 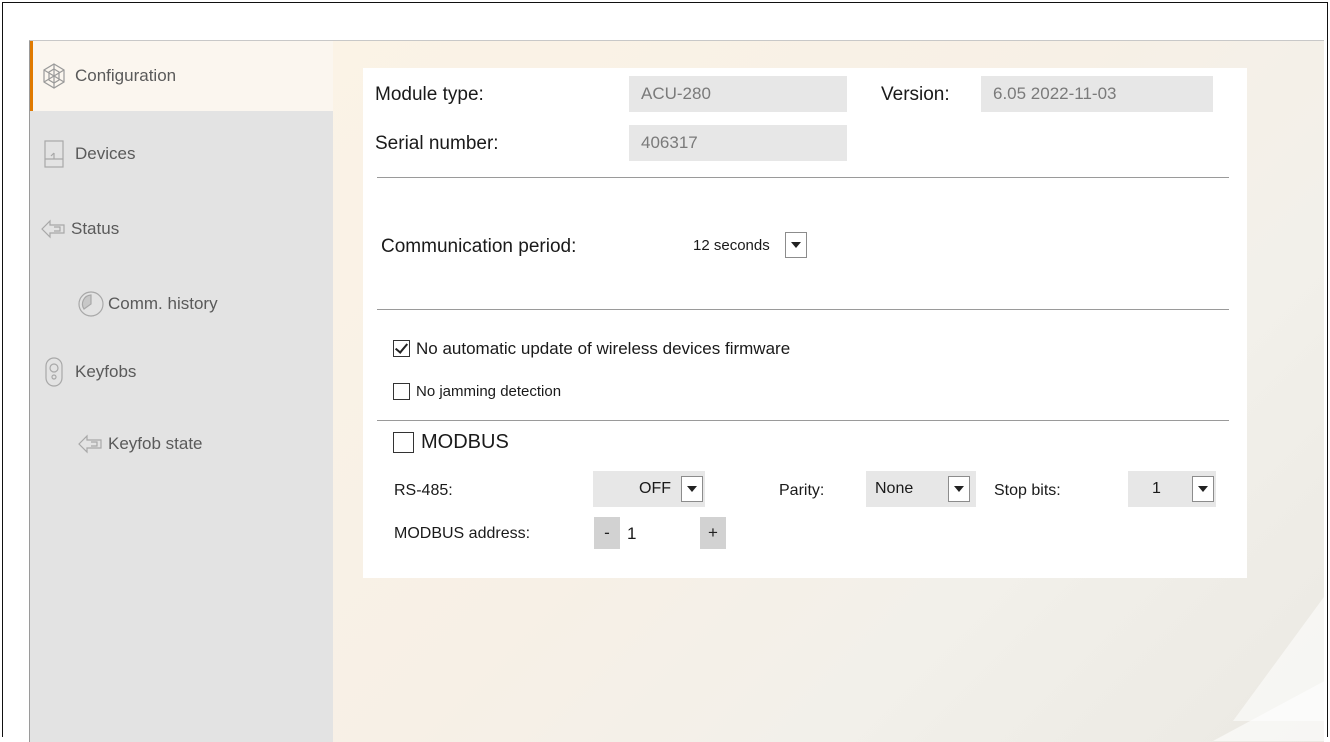 I want to click on communication-period-label: Communication period:, so click(x=479, y=246).